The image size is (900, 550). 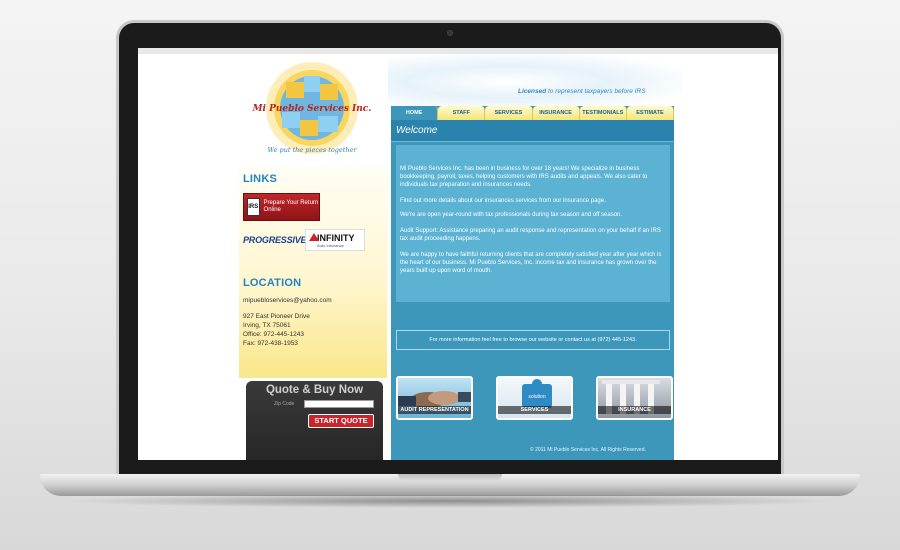 I want to click on tab-testimonials: TESTIMONIALS, so click(x=603, y=113).